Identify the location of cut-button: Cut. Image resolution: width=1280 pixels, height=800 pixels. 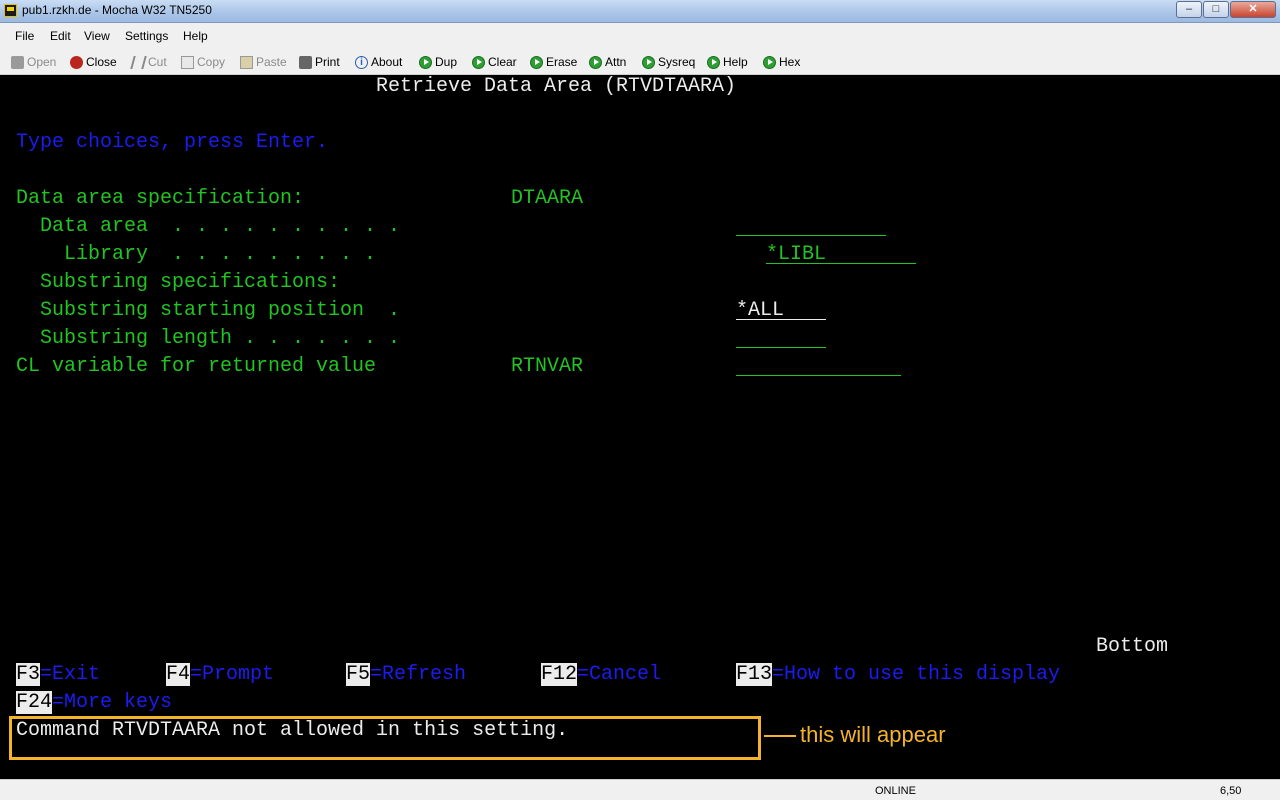
(148, 62).